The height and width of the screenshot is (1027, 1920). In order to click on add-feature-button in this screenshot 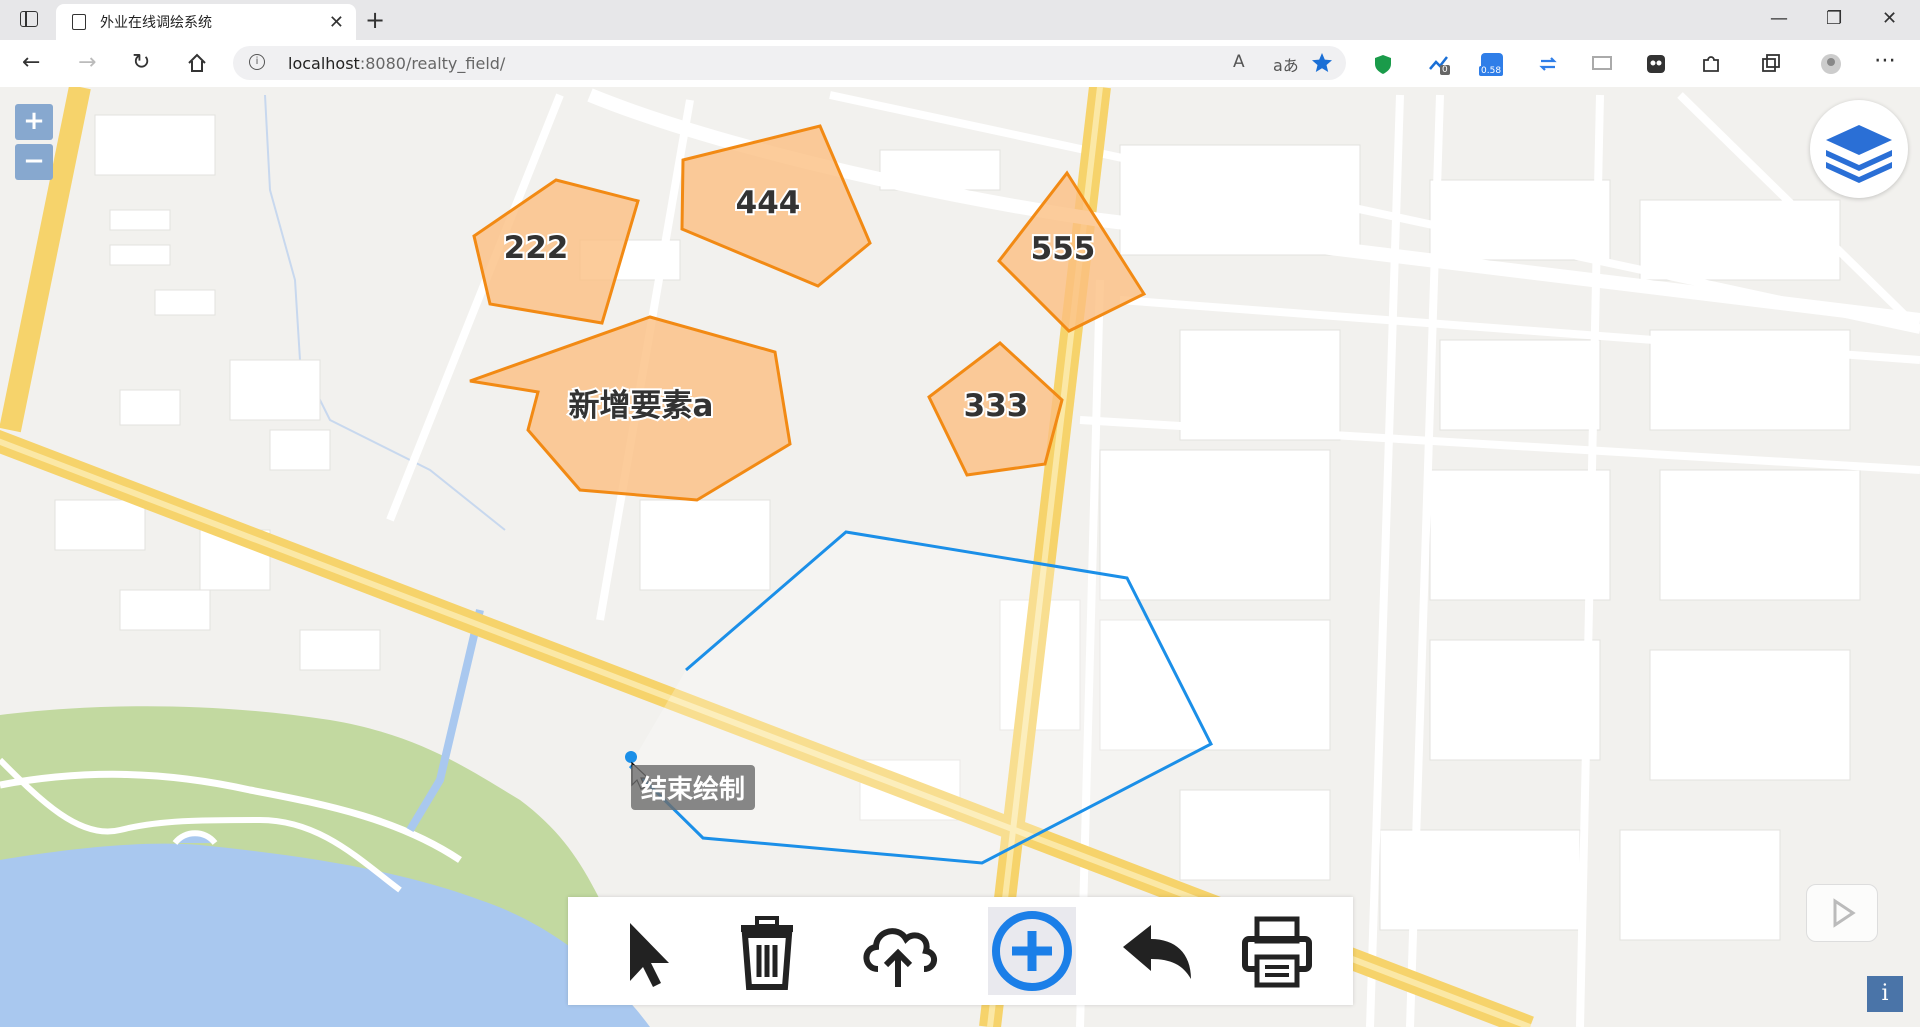, I will do `click(1032, 951)`.